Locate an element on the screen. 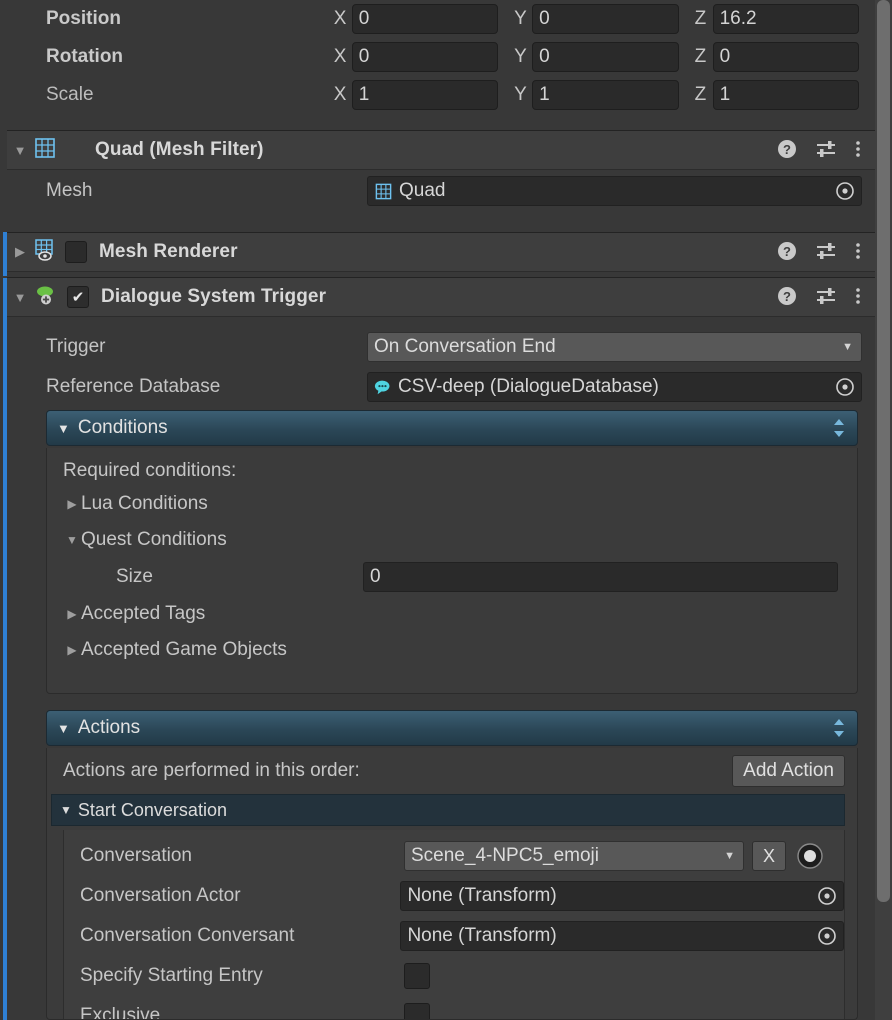  conversation-dropdown: Scene_4-NPC5_emoji ▼ is located at coordinates (574, 856).